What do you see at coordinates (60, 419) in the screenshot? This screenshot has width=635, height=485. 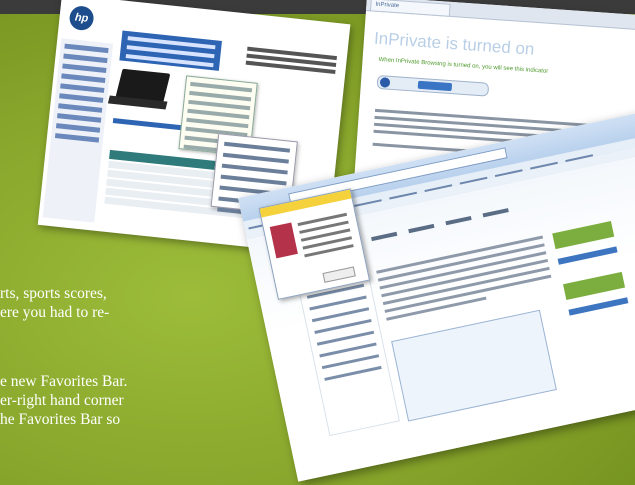 I see `body-text-line-5: he Favorites Bar so` at bounding box center [60, 419].